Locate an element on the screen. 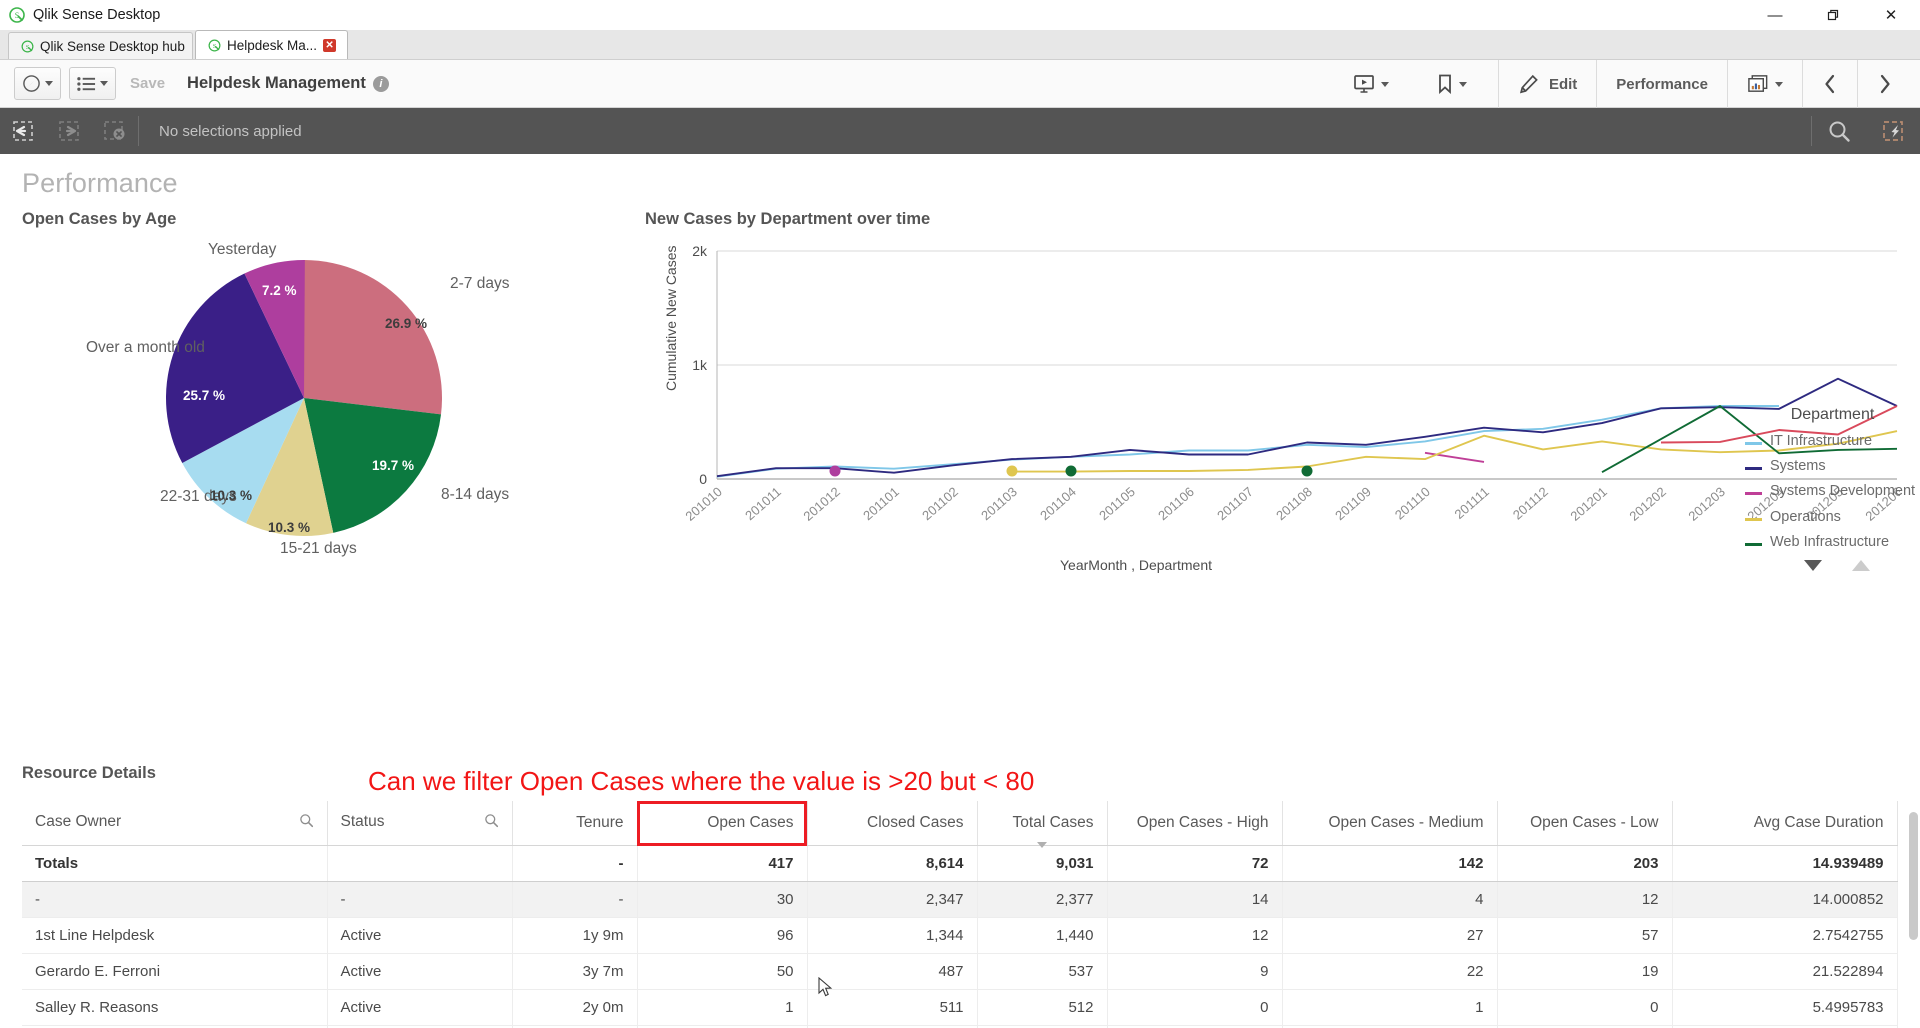 The image size is (1920, 1028). table-cell: 1,344 is located at coordinates (892, 935).